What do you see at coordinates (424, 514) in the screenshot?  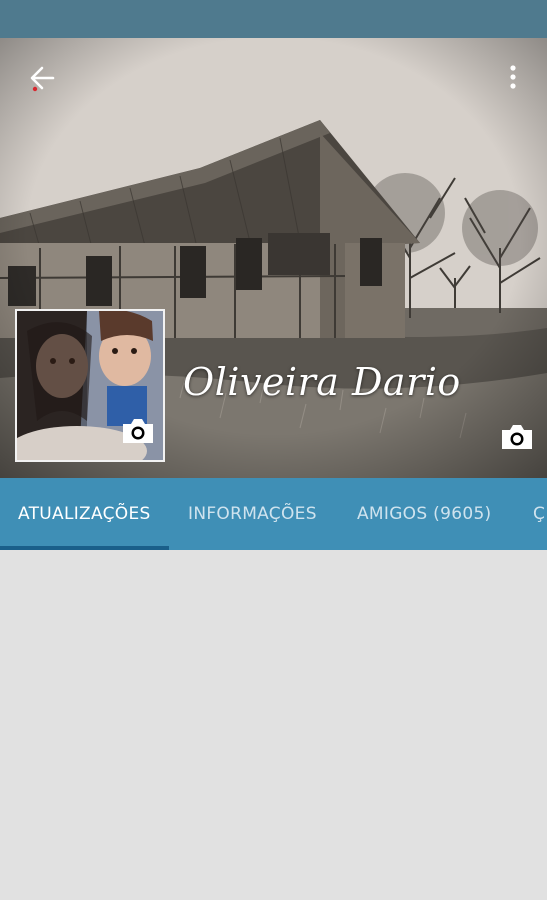 I see `tab-amigos: AMIGOS (9605)` at bounding box center [424, 514].